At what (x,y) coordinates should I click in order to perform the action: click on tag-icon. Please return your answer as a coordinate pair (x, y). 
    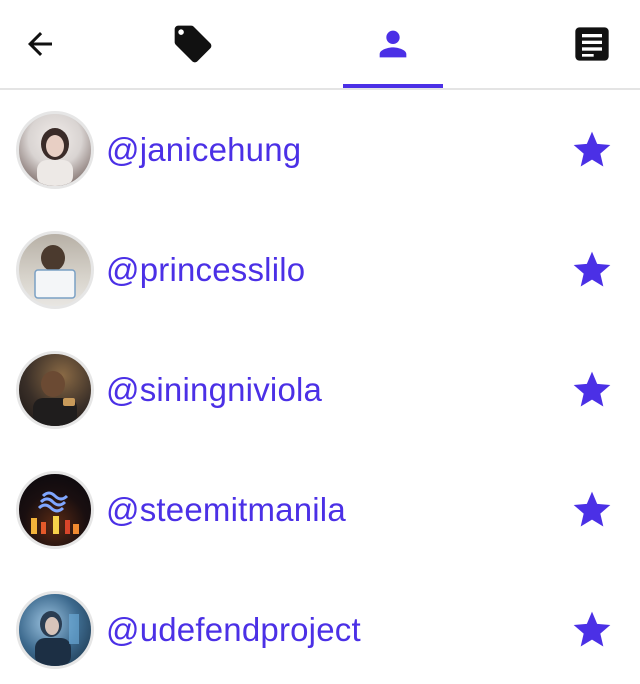
    Looking at the image, I should click on (193, 44).